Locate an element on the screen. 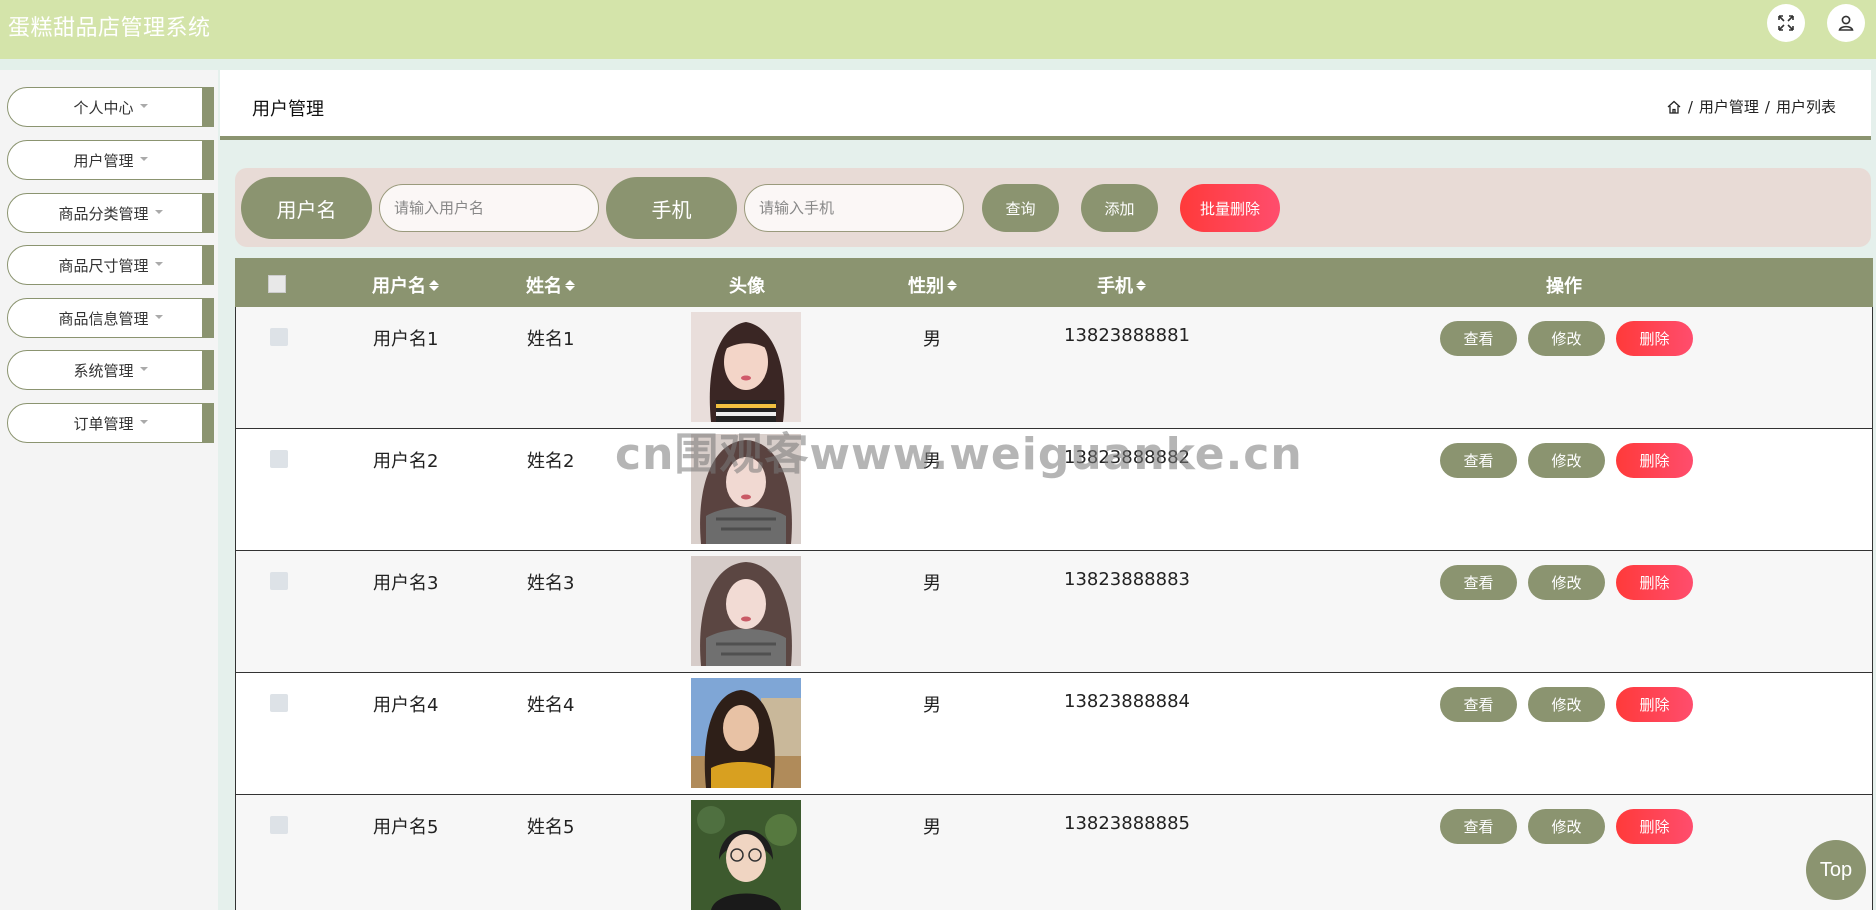  sidebar-item-label: 订单管理 is located at coordinates (103, 423).